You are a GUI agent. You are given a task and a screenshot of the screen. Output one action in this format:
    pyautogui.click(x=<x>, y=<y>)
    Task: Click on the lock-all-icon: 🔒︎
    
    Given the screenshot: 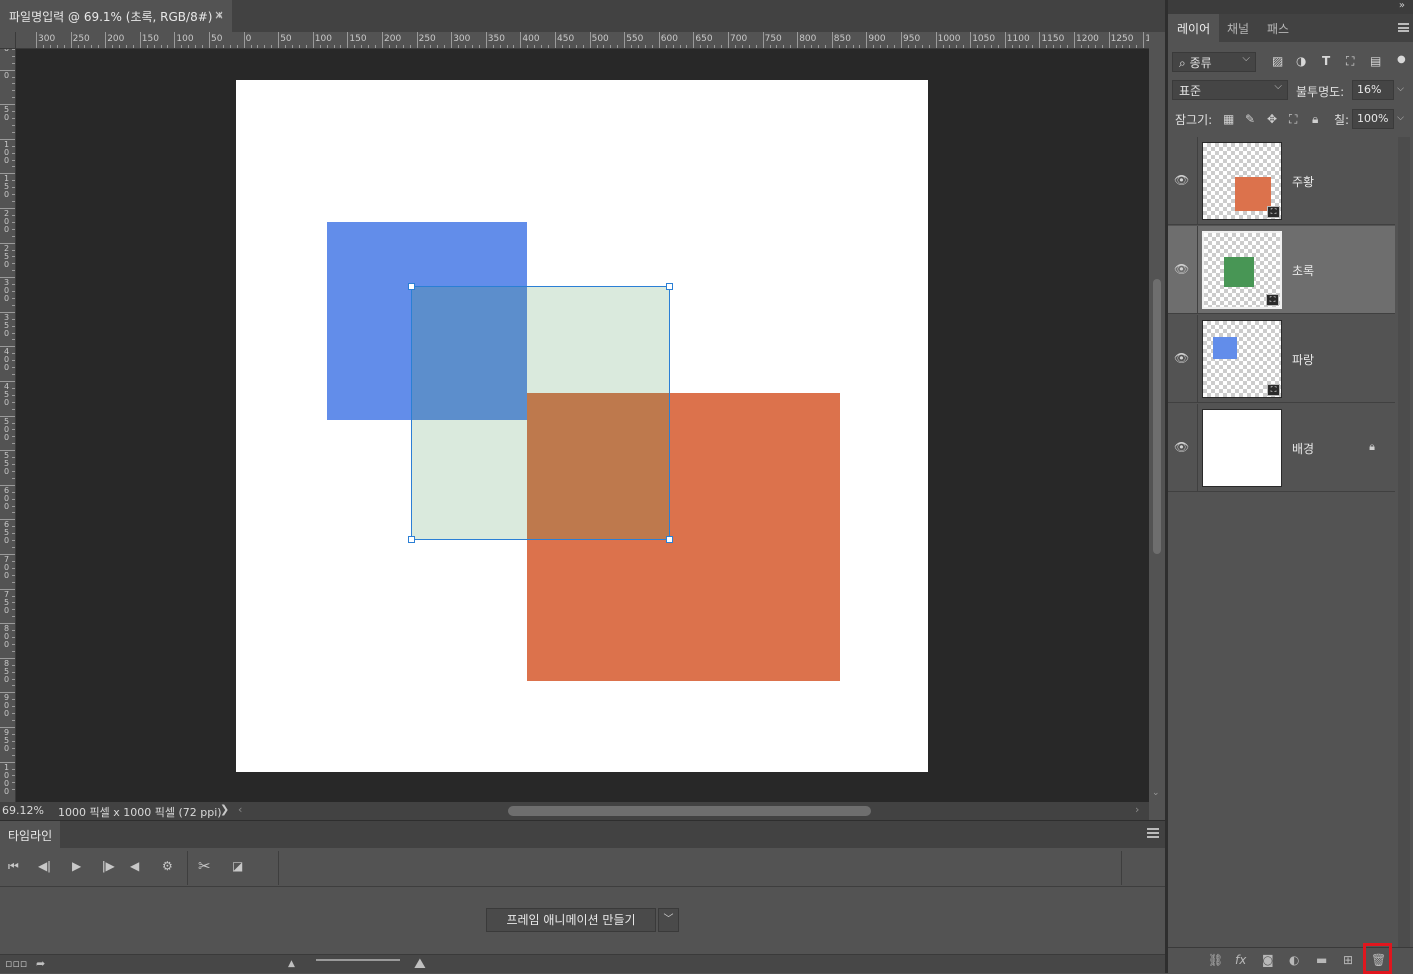 What is the action you would take?
    pyautogui.click(x=1315, y=119)
    